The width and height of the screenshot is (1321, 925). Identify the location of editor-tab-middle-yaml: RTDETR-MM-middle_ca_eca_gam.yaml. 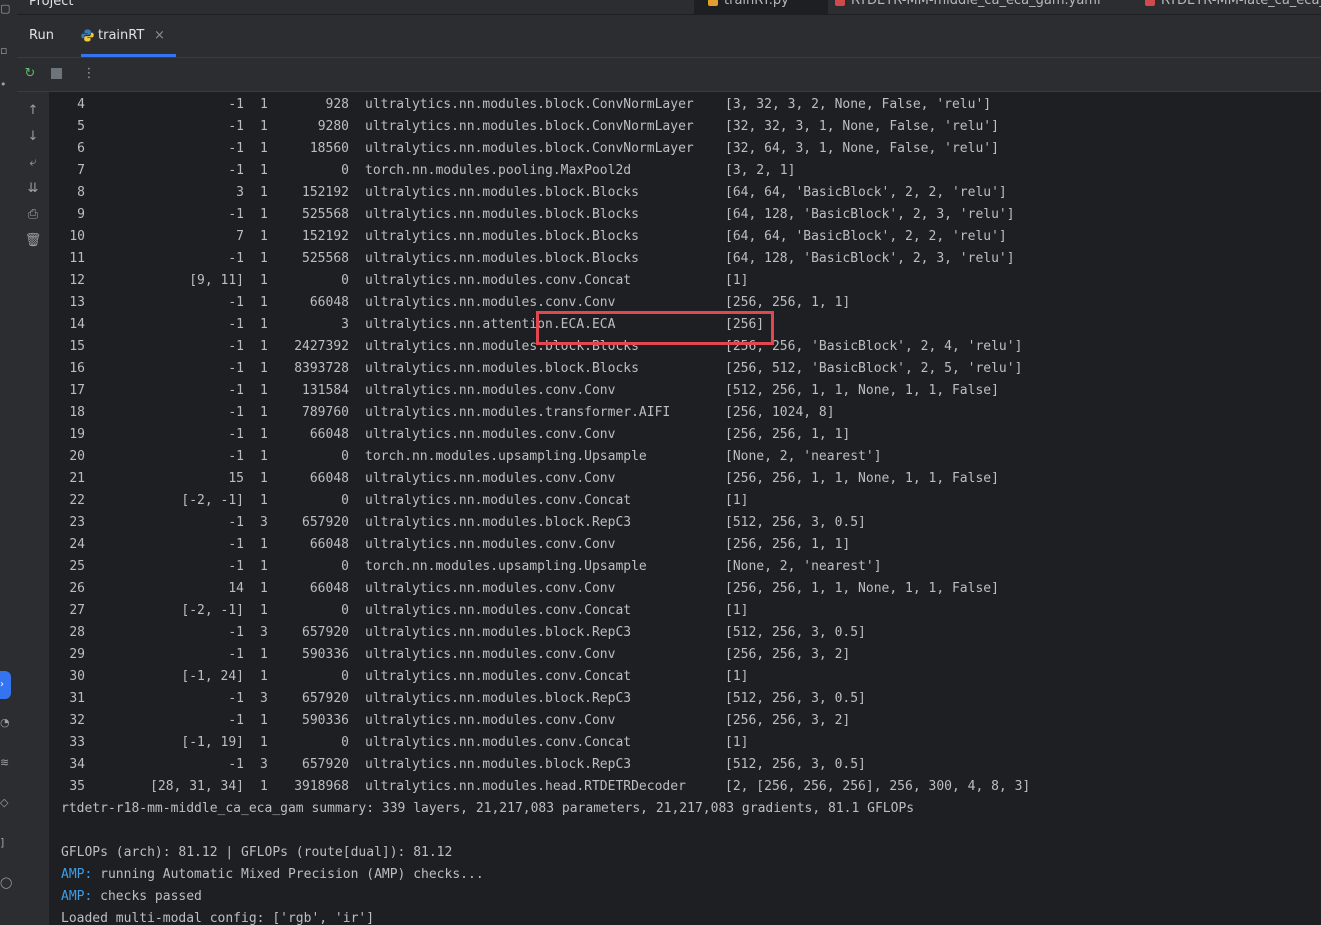
(980, 7).